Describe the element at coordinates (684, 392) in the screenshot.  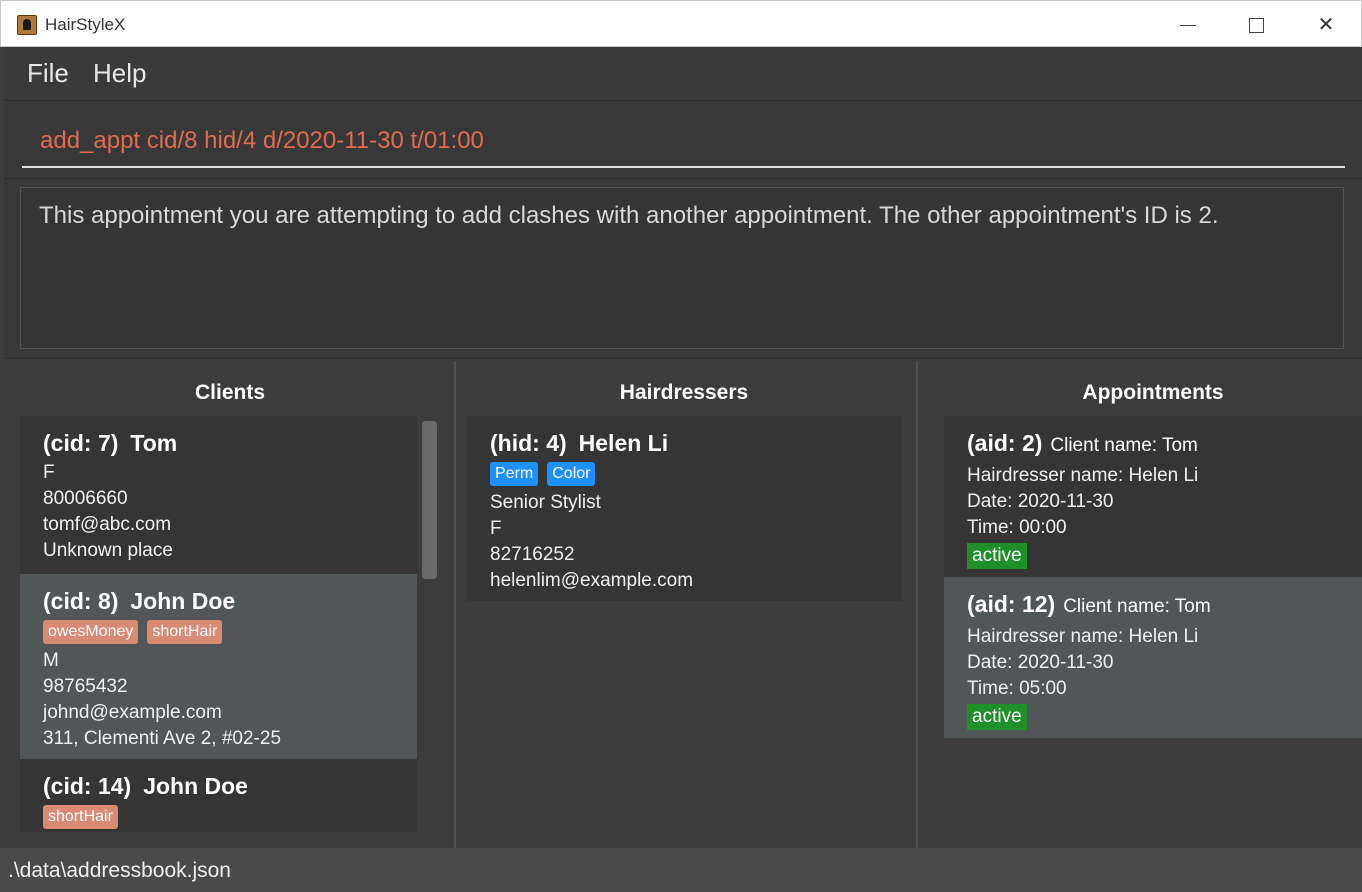
I see `hairdressers-title: Hairdressers` at that location.